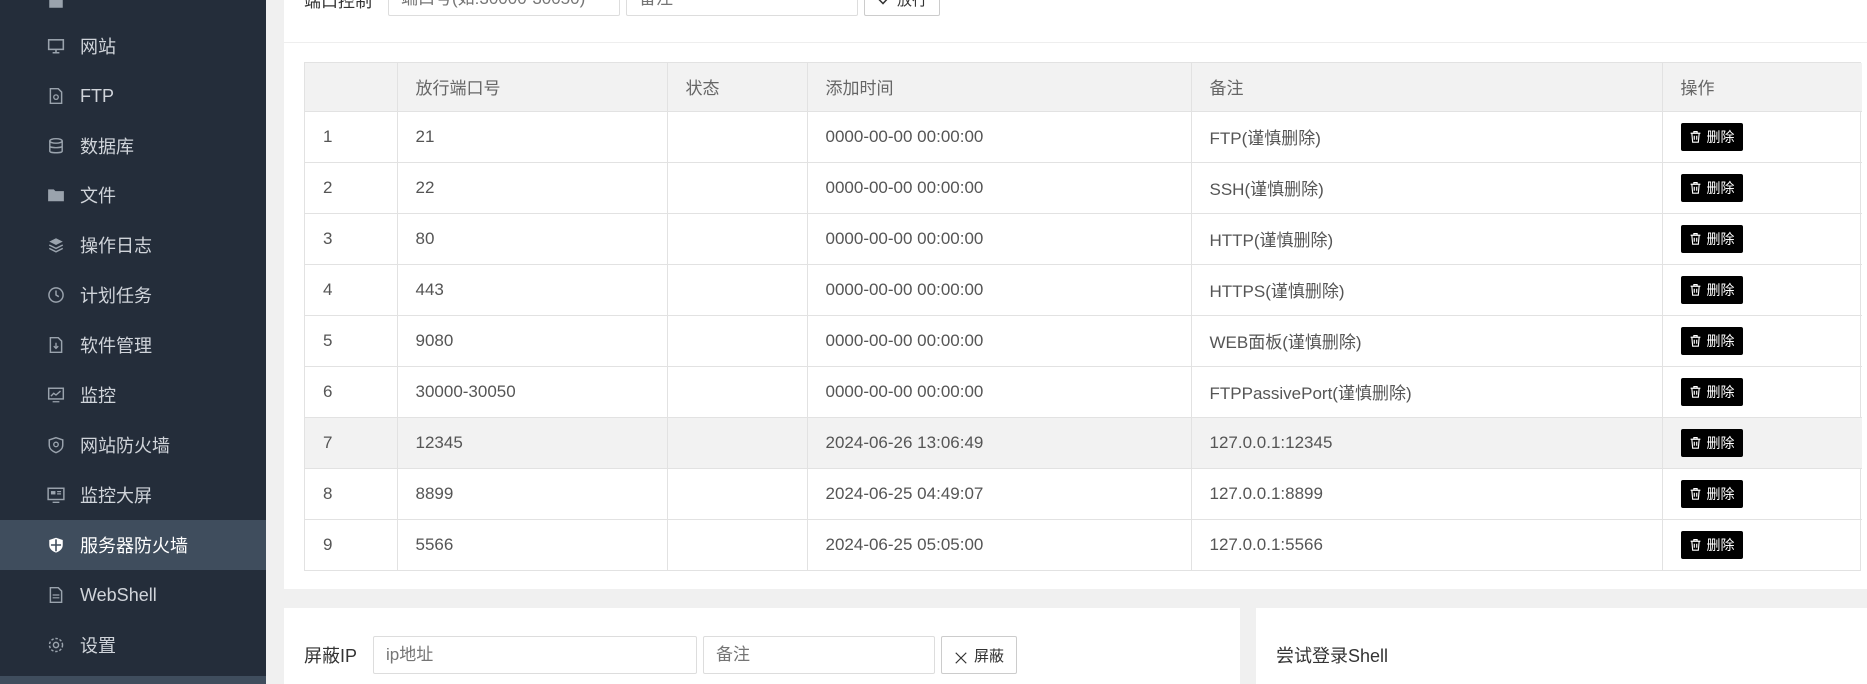 The width and height of the screenshot is (1867, 684). I want to click on sidebar-bottom-bar, so click(133, 680).